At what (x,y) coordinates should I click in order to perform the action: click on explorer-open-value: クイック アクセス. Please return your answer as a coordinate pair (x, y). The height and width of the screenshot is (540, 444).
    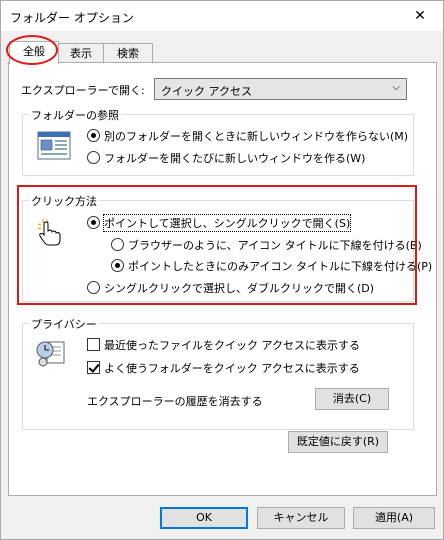
    Looking at the image, I should click on (206, 91).